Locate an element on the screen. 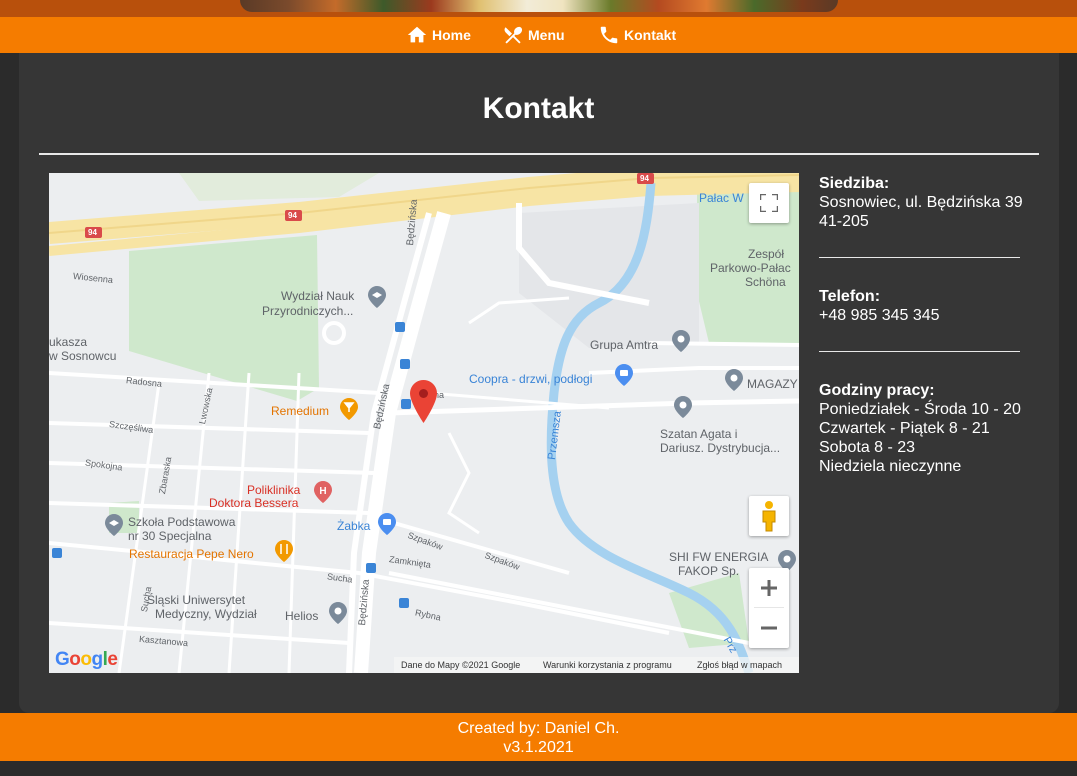 This screenshot has height=776, width=1077. siedziba-address: Sosnowiec, ul. Będzińska 39 is located at coordinates (921, 202).